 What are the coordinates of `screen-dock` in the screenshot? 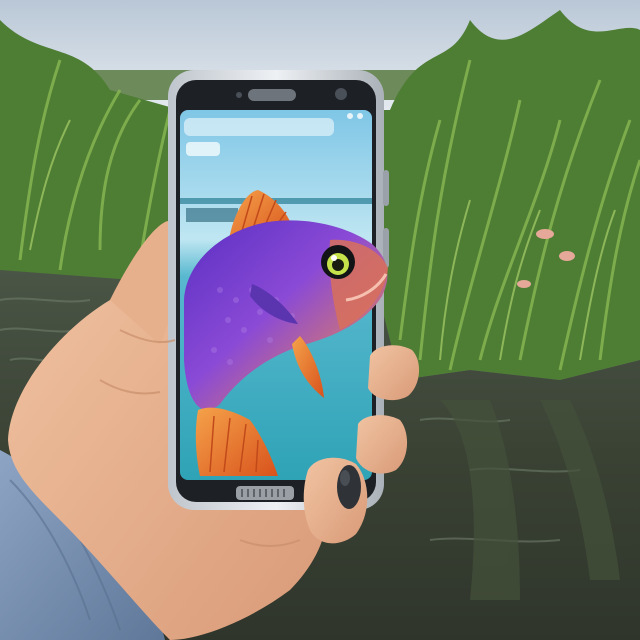 It's located at (212, 215).